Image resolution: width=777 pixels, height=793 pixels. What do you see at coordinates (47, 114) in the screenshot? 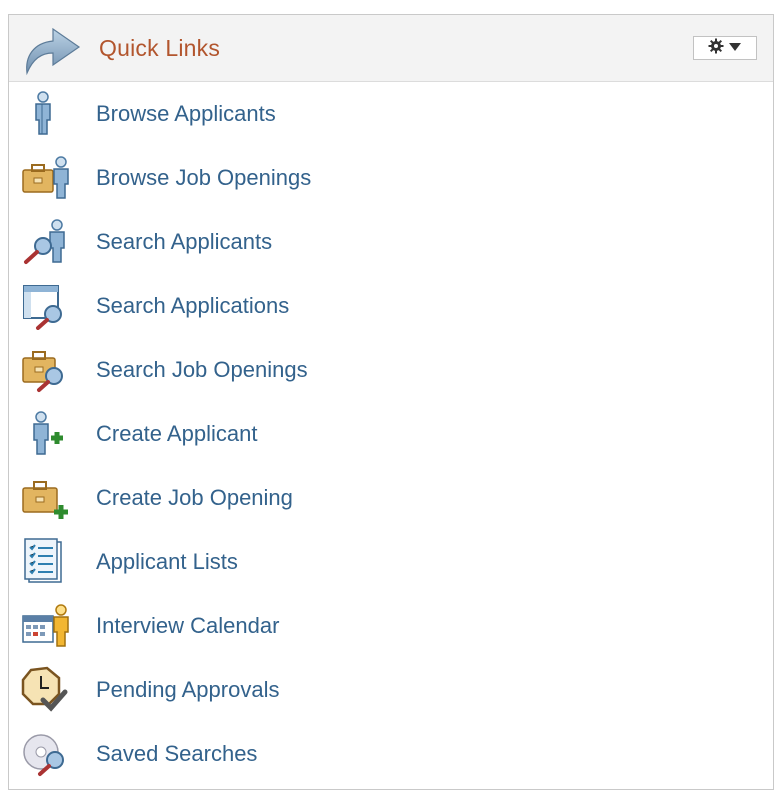
I see `person-icon` at bounding box center [47, 114].